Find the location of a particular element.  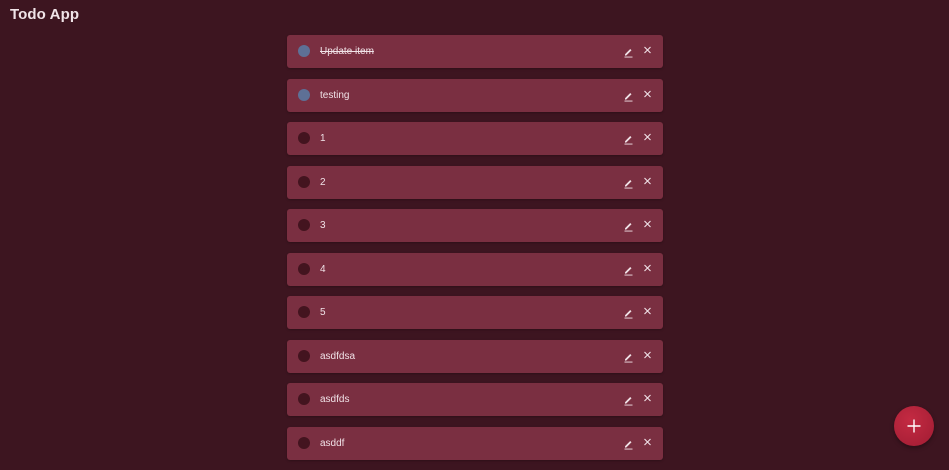

todo-item: 1 is located at coordinates (475, 138).